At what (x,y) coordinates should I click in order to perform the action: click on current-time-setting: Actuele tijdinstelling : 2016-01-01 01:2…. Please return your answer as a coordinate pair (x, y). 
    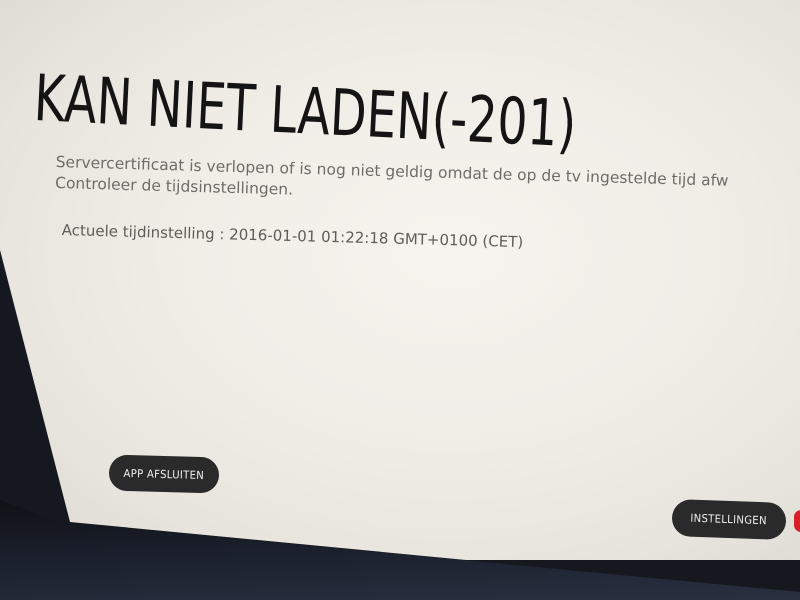
    Looking at the image, I should click on (292, 236).